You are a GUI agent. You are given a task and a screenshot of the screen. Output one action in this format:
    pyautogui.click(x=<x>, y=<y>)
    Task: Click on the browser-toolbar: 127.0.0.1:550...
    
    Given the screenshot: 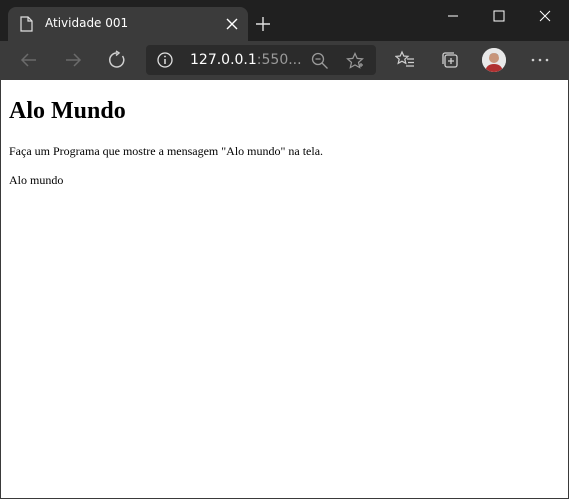 What is the action you would take?
    pyautogui.click(x=284, y=60)
    